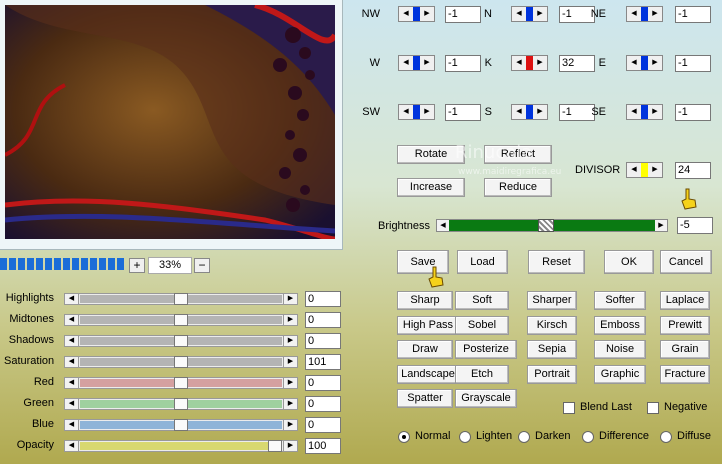  Describe the element at coordinates (644, 170) in the screenshot. I see `divisor-spinner: ◀ ▶` at that location.